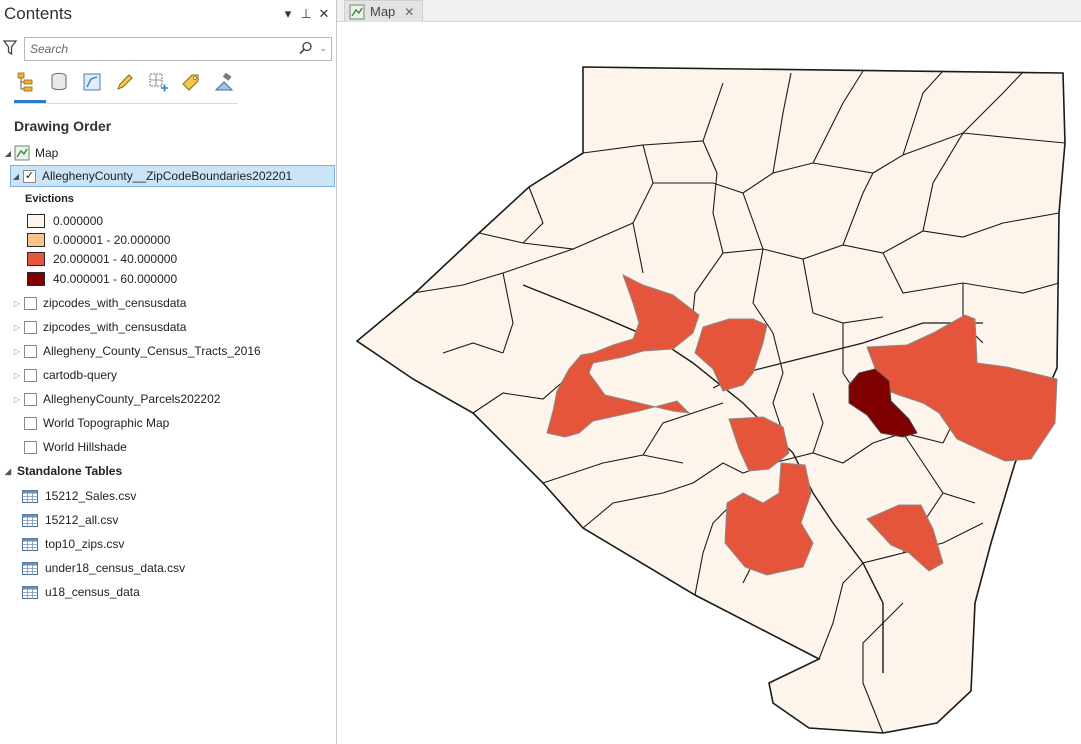 The width and height of the screenshot is (1081, 744). I want to click on table-name: u18_census_data, so click(92, 592).